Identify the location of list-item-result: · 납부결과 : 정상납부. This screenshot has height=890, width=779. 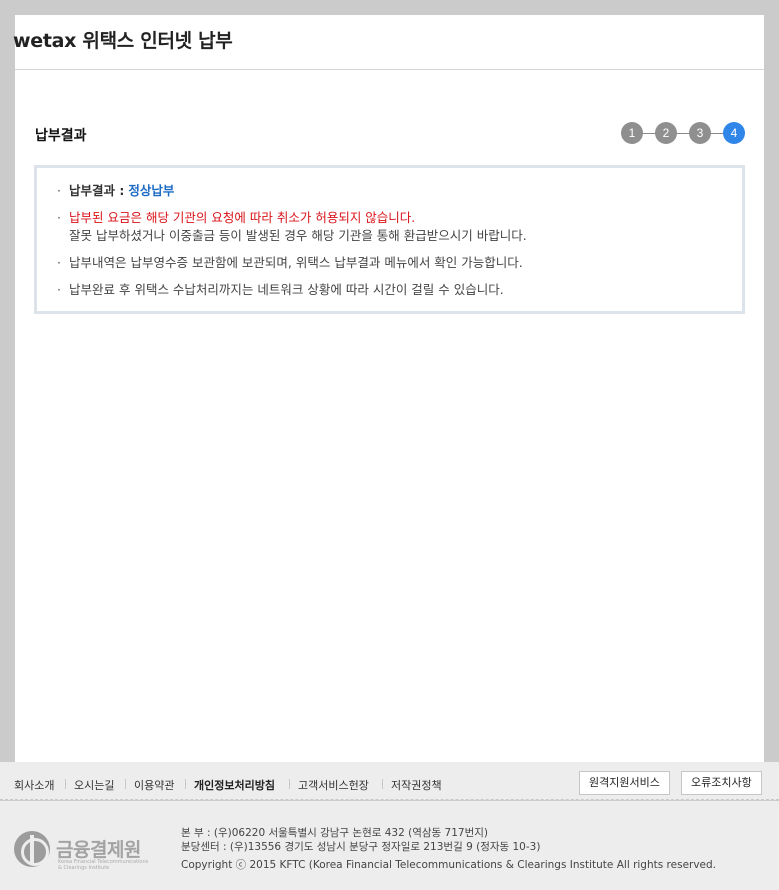
(292, 191).